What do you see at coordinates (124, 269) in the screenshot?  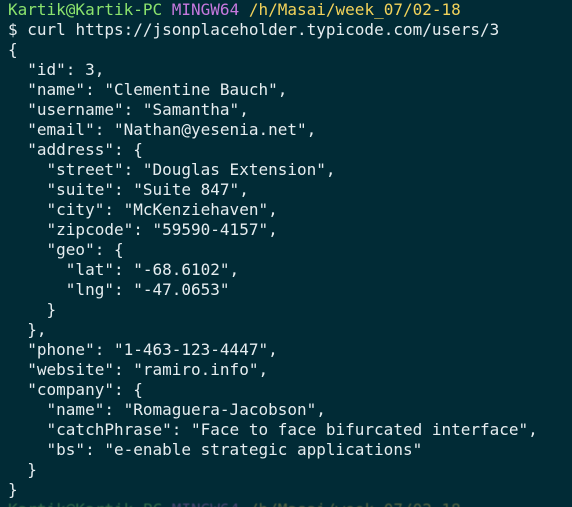 I see `output-line: "lat": "-68.6102",` at bounding box center [124, 269].